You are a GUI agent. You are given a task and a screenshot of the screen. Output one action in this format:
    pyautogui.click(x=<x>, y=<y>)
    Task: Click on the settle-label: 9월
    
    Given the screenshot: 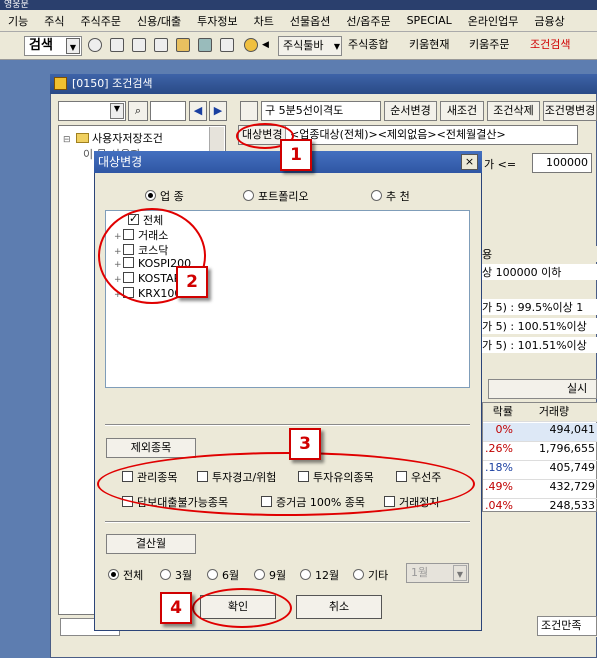 What is the action you would take?
    pyautogui.click(x=278, y=575)
    